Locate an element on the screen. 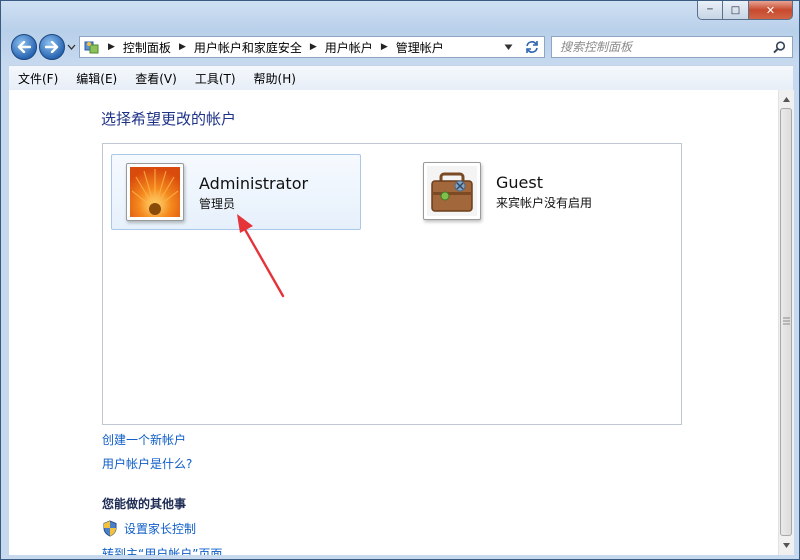 The height and width of the screenshot is (560, 800). forward-arrow-icon is located at coordinates (52, 47).